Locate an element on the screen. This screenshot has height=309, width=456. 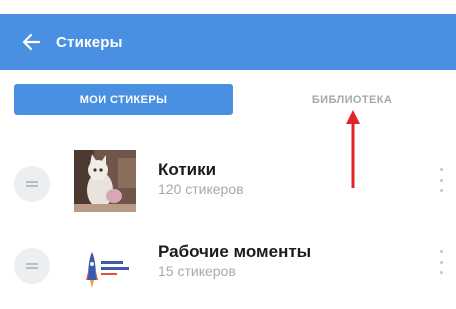
sticker-pack-name: Котики is located at coordinates (187, 169).